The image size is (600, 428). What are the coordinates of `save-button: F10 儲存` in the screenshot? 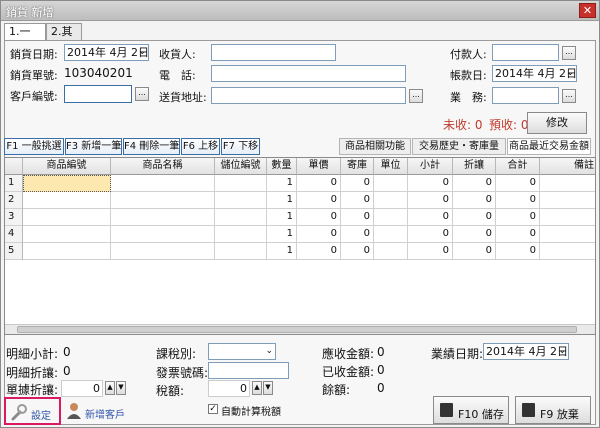 It's located at (471, 410).